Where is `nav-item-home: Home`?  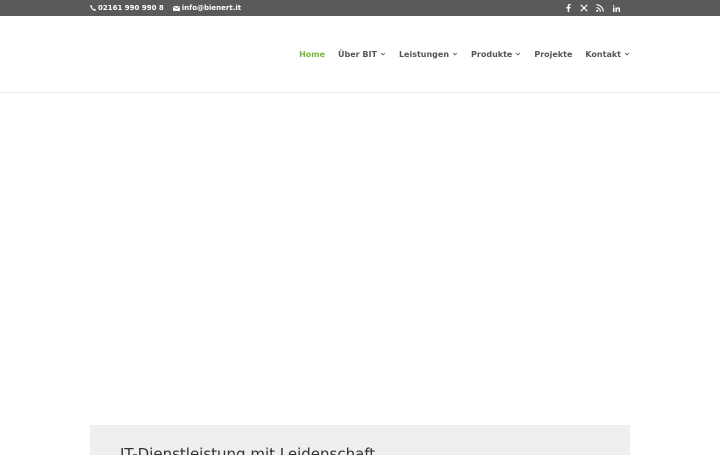
nav-item-home: Home is located at coordinates (312, 54).